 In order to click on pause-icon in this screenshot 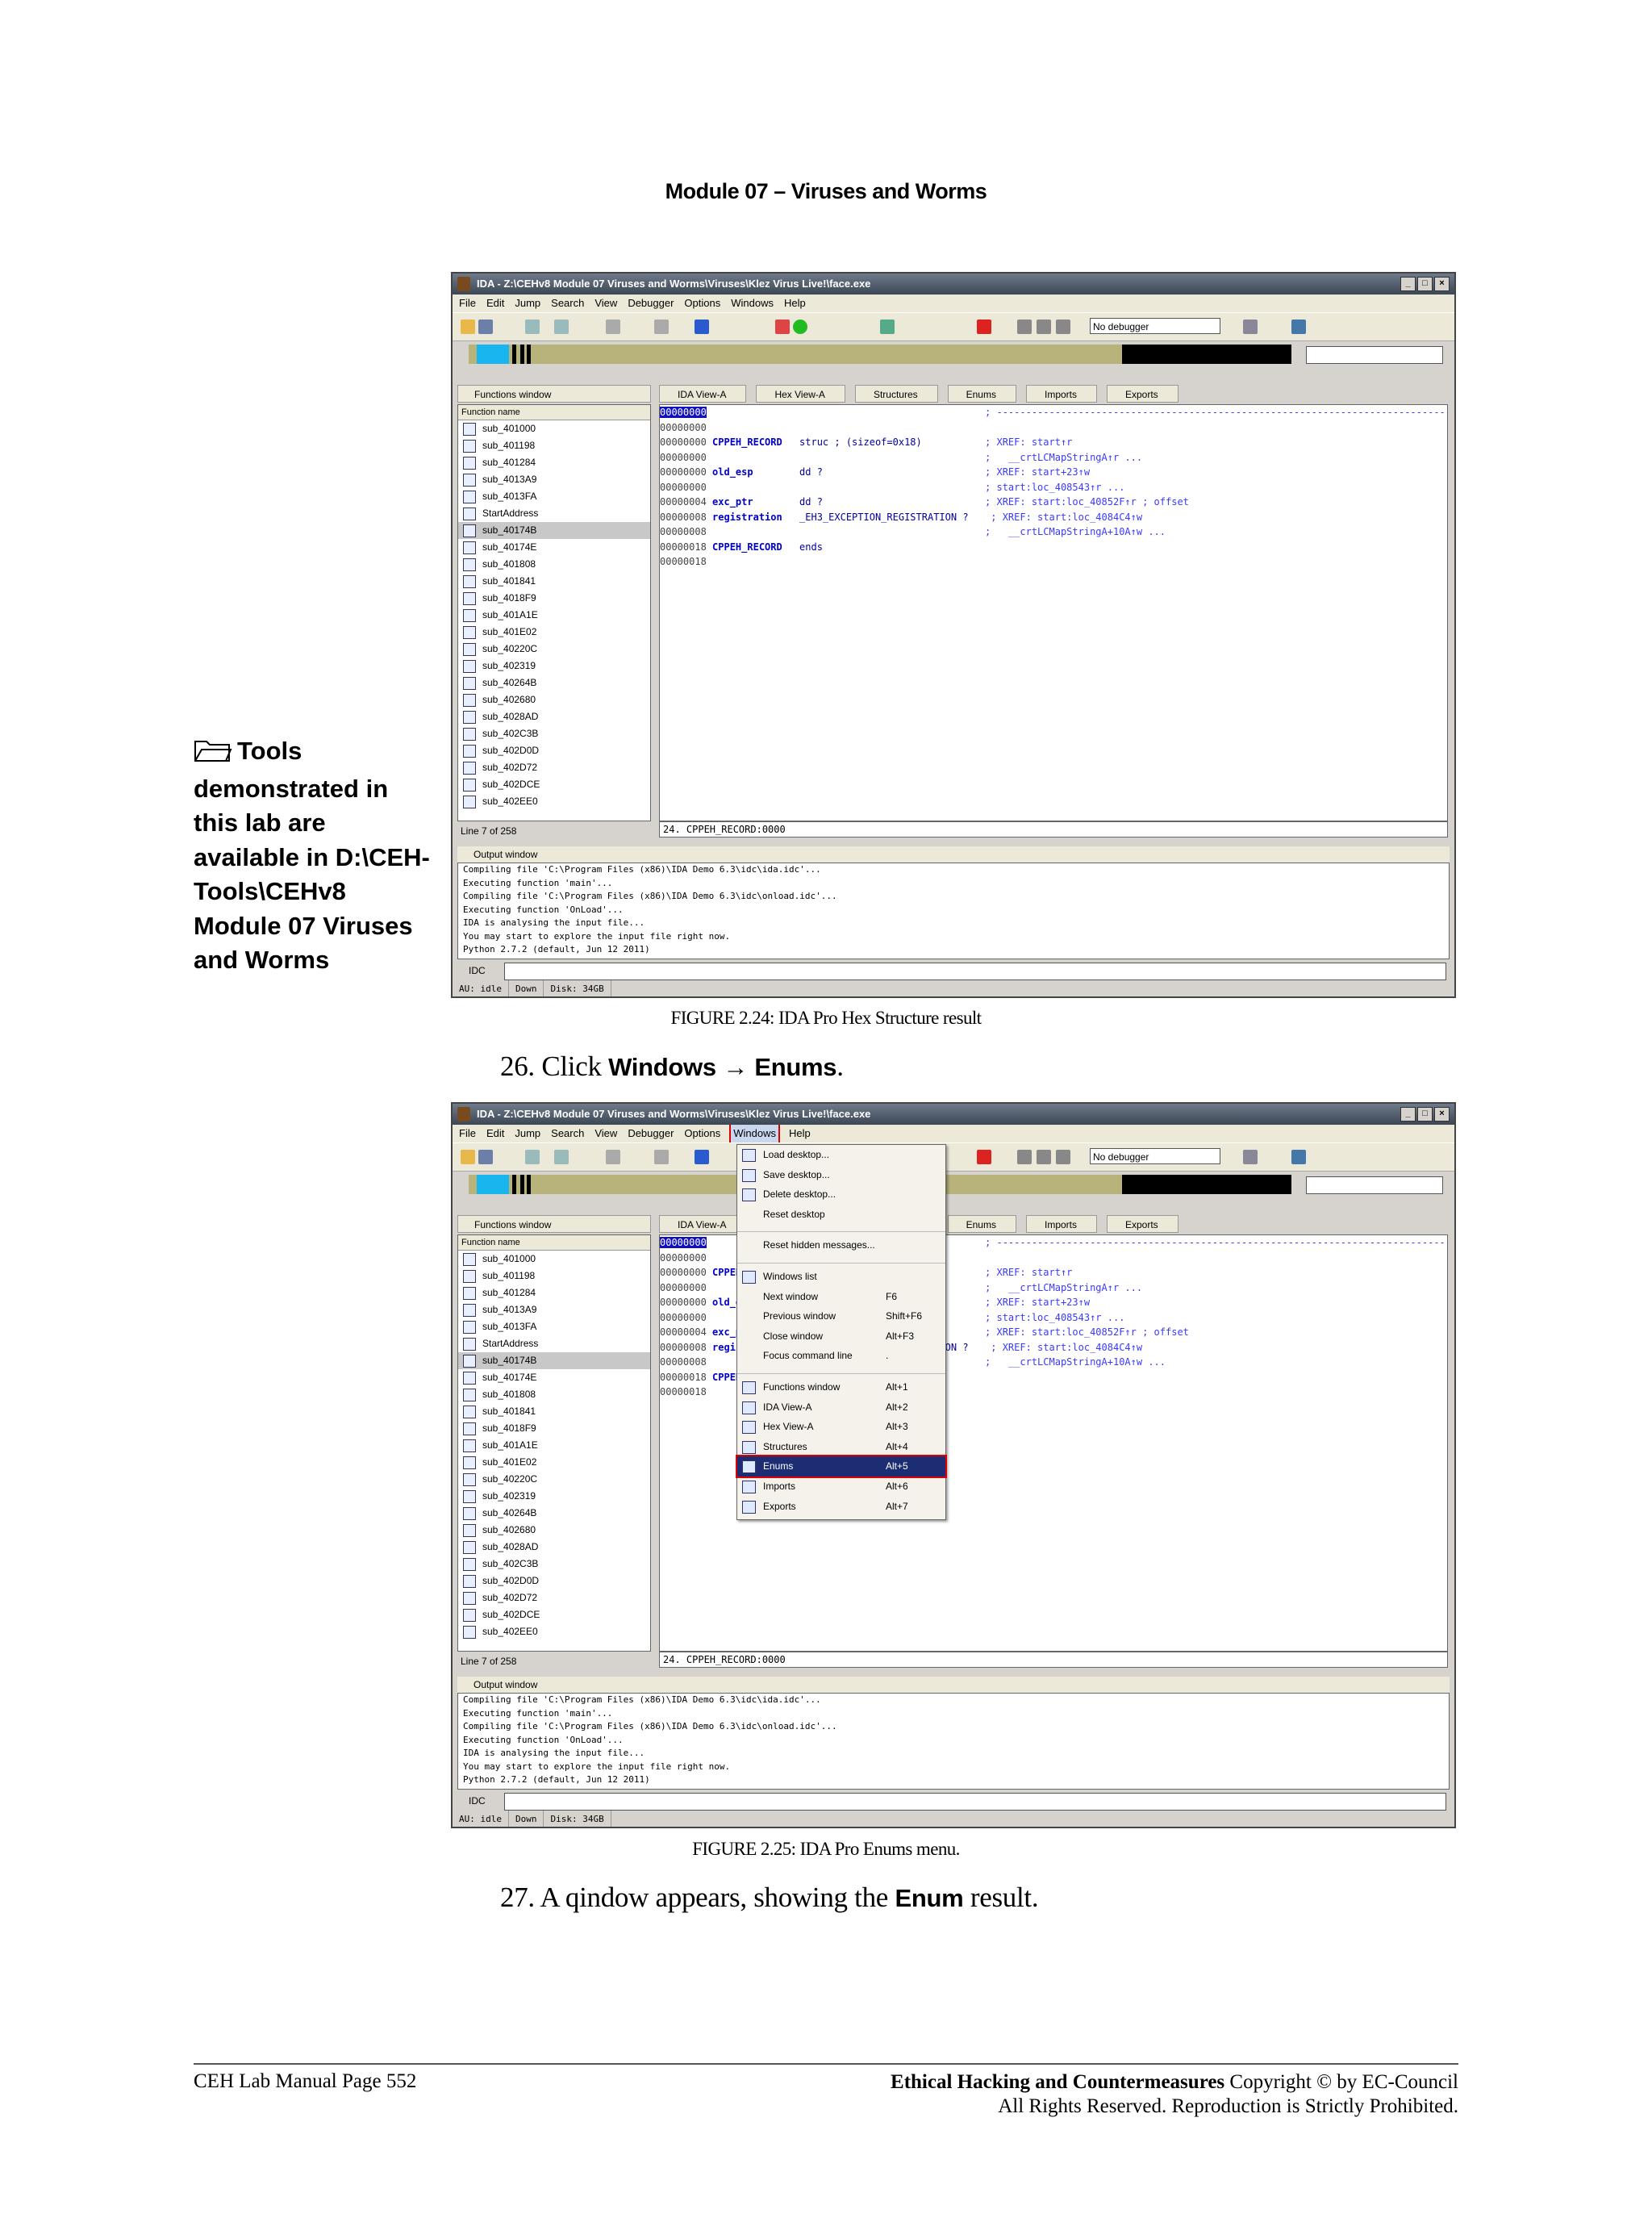, I will do `click(1044, 1157)`.